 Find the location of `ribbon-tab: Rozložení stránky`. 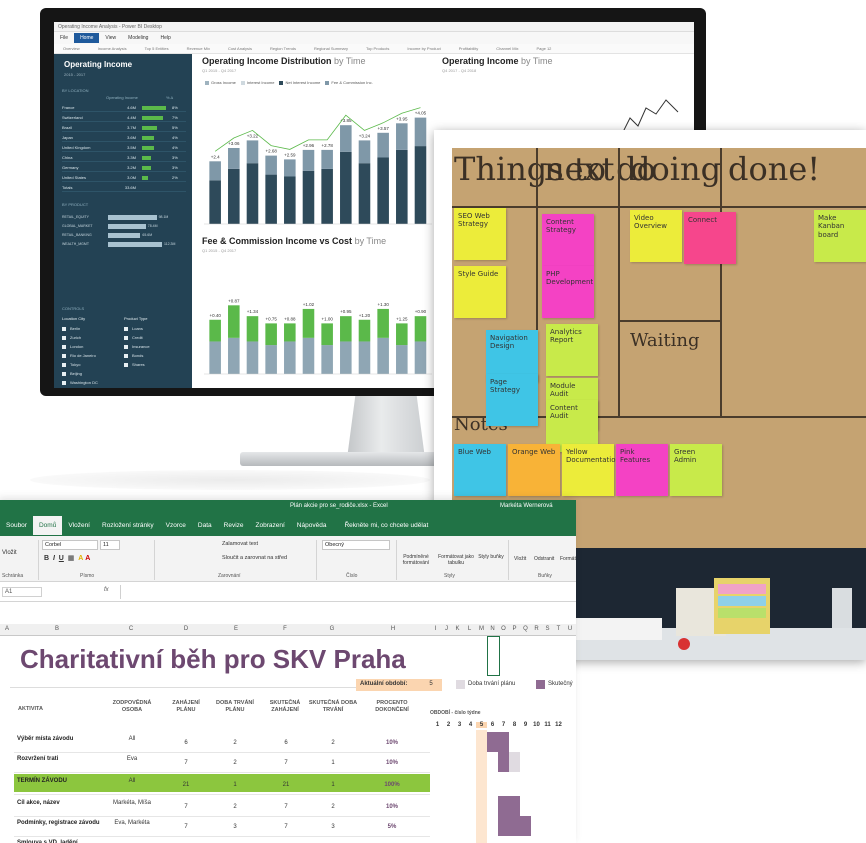

ribbon-tab: Rozložení stránky is located at coordinates (128, 525).